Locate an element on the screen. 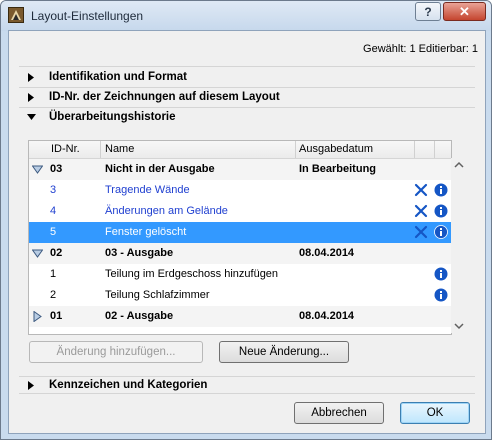 The image size is (492, 440). close-icon: ✕ is located at coordinates (464, 11).